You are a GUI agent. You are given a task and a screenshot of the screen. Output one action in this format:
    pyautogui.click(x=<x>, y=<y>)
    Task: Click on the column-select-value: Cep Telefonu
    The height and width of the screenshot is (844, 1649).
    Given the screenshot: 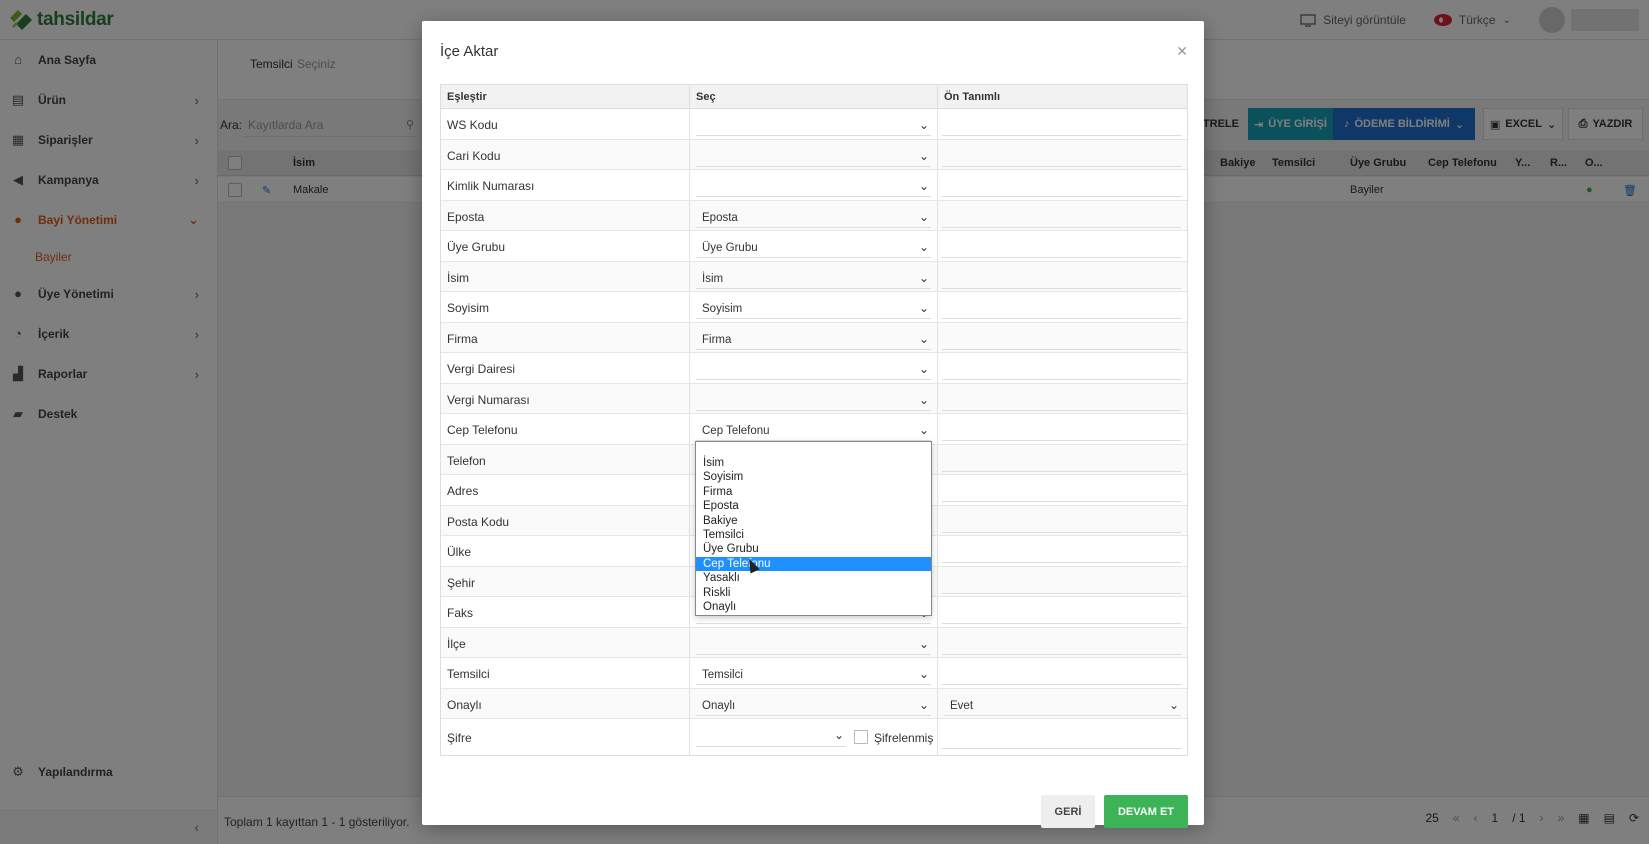 What is the action you would take?
    pyautogui.click(x=736, y=431)
    